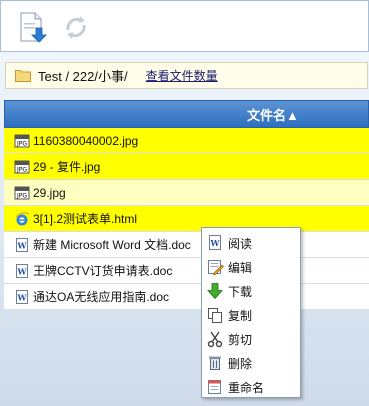 This screenshot has height=406, width=369. What do you see at coordinates (240, 267) in the screenshot?
I see `menu-item-label: 编辑` at bounding box center [240, 267].